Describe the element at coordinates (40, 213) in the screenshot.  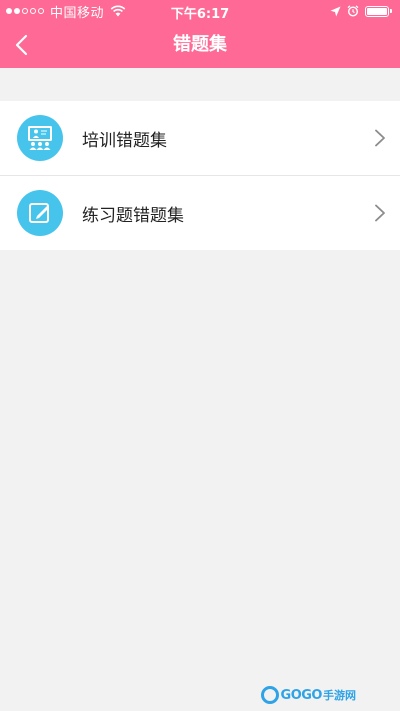
I see `pencil-edit-icon` at that location.